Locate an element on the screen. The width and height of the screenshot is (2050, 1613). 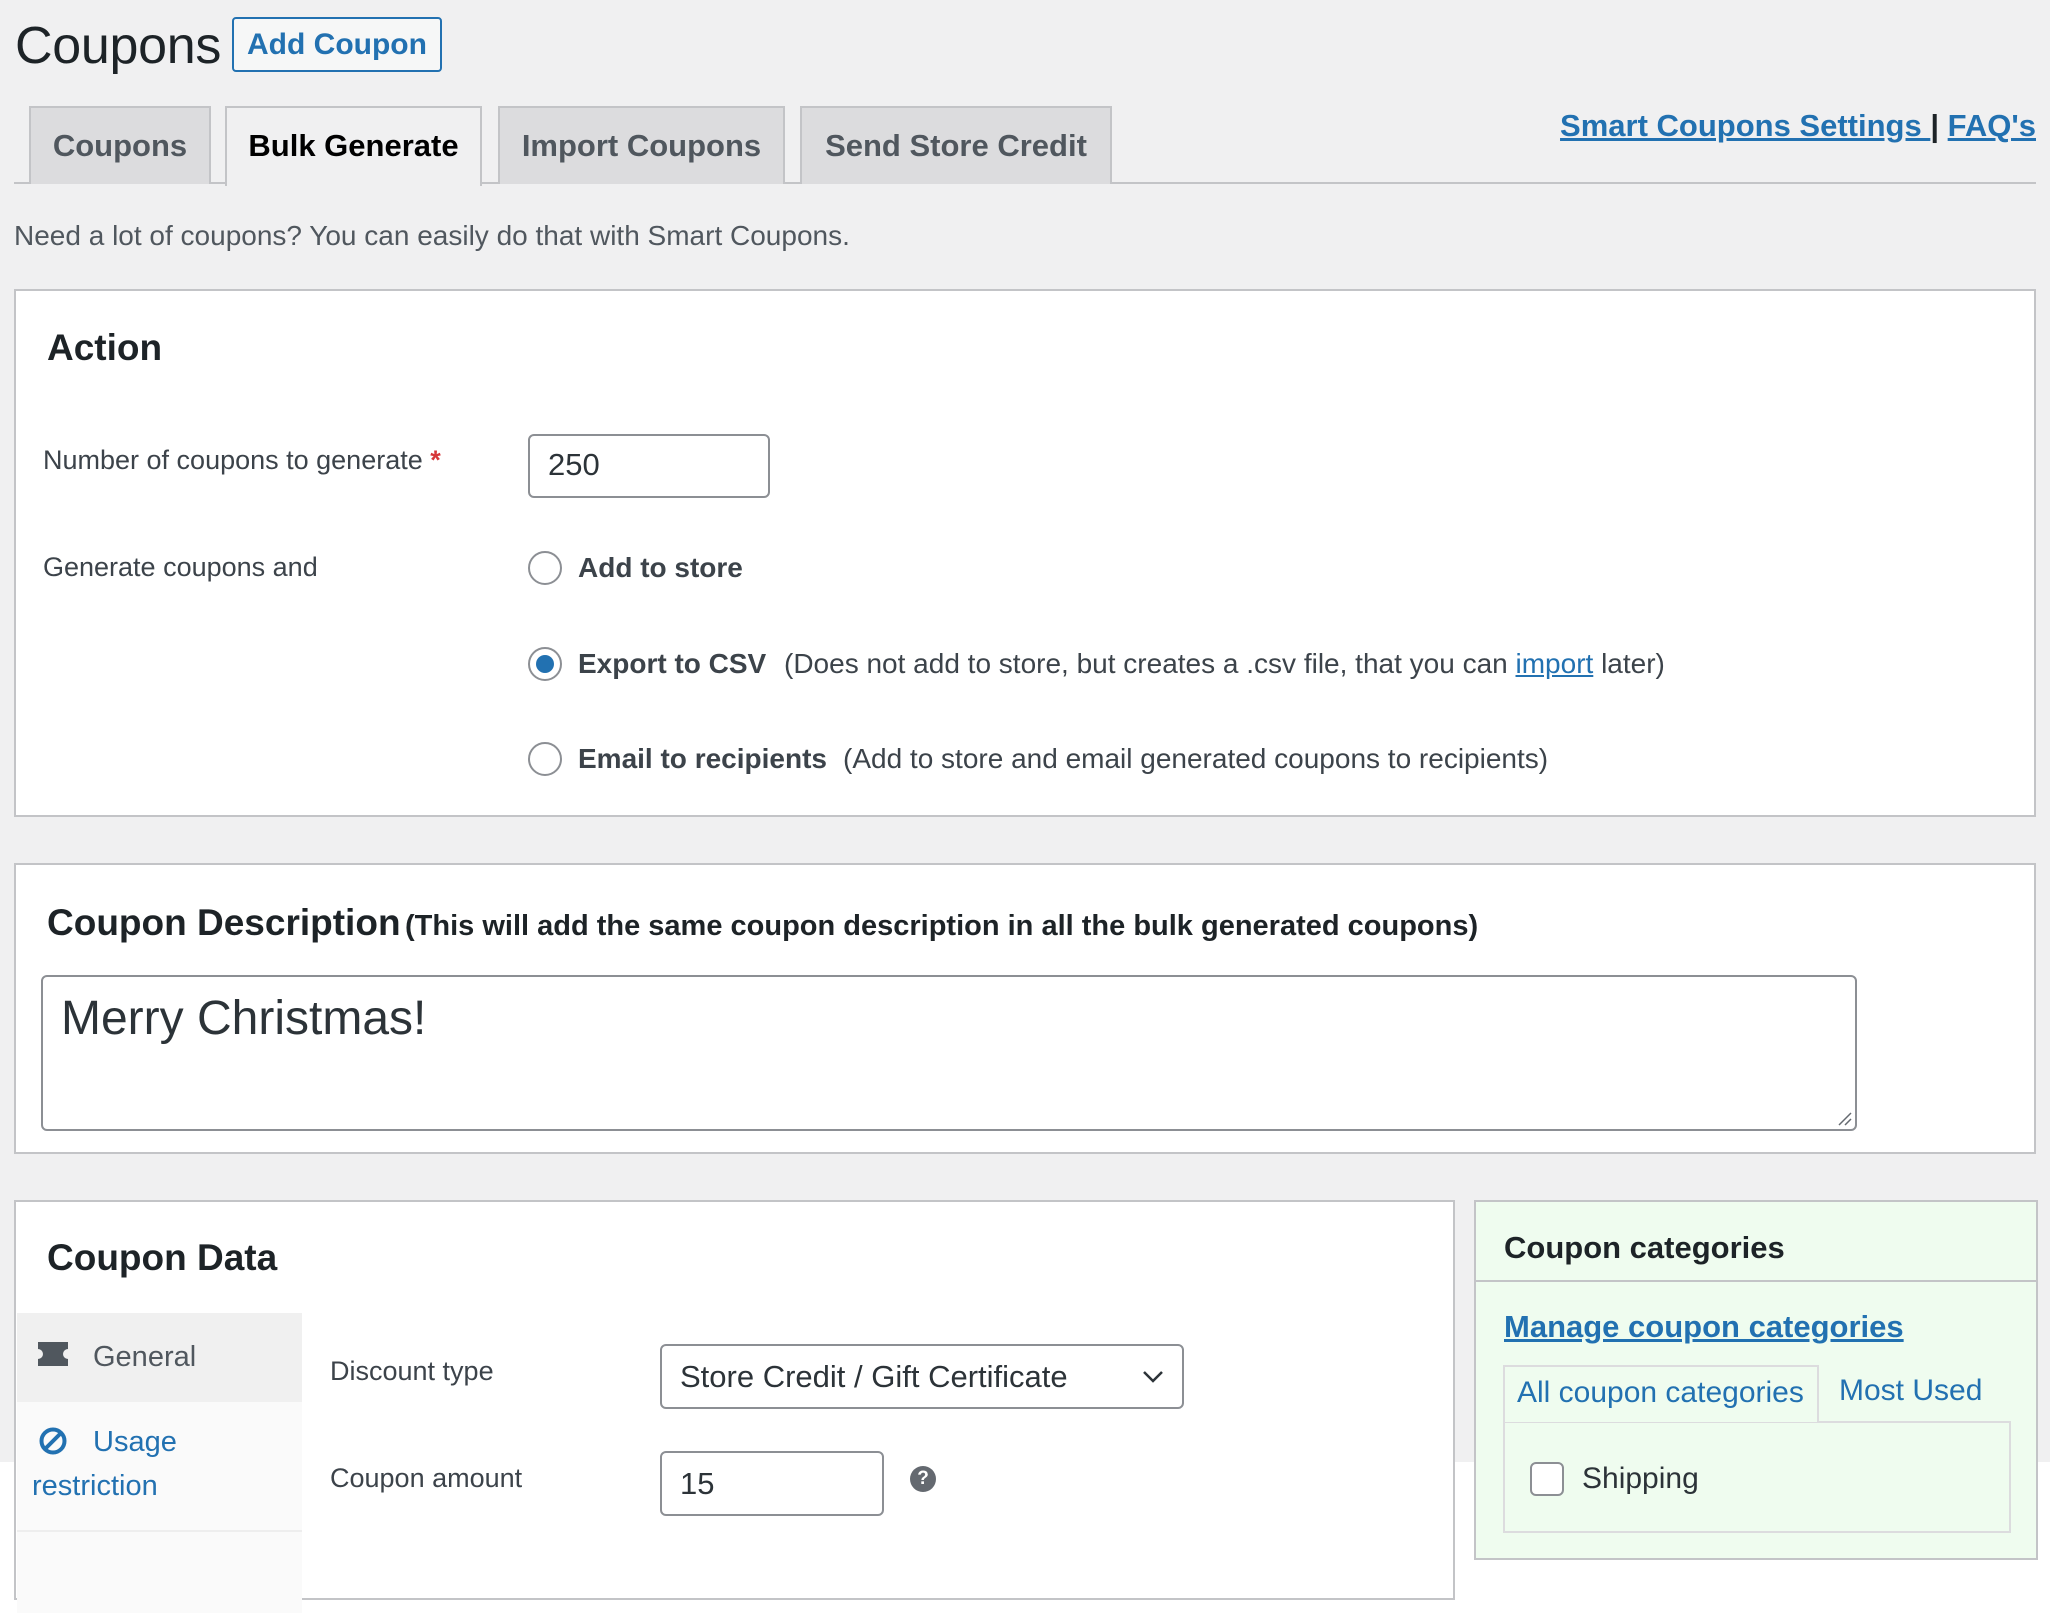
top-links: Smart Coupons Settings | FAQ's is located at coordinates (1798, 126).